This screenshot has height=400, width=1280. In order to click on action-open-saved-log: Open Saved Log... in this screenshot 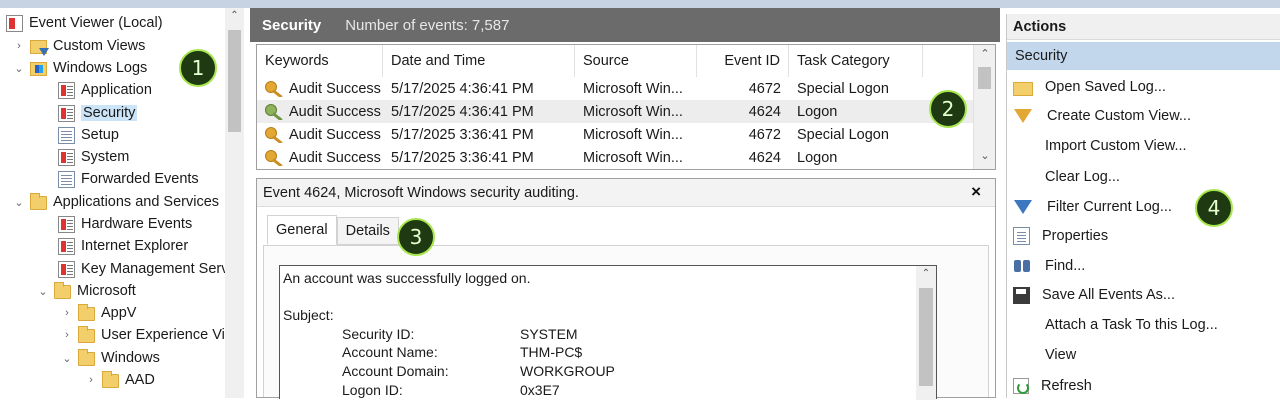, I will do `click(1143, 87)`.